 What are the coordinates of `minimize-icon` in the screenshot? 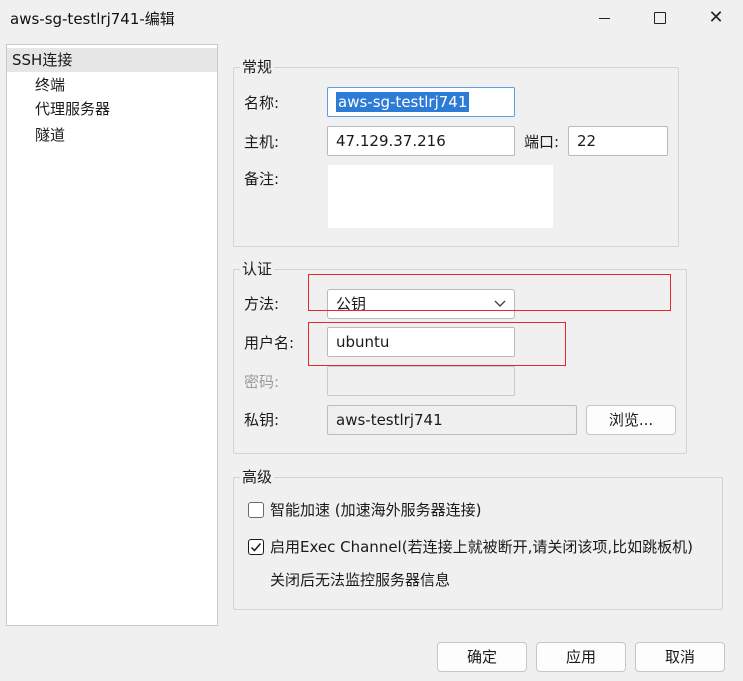 It's located at (604, 18).